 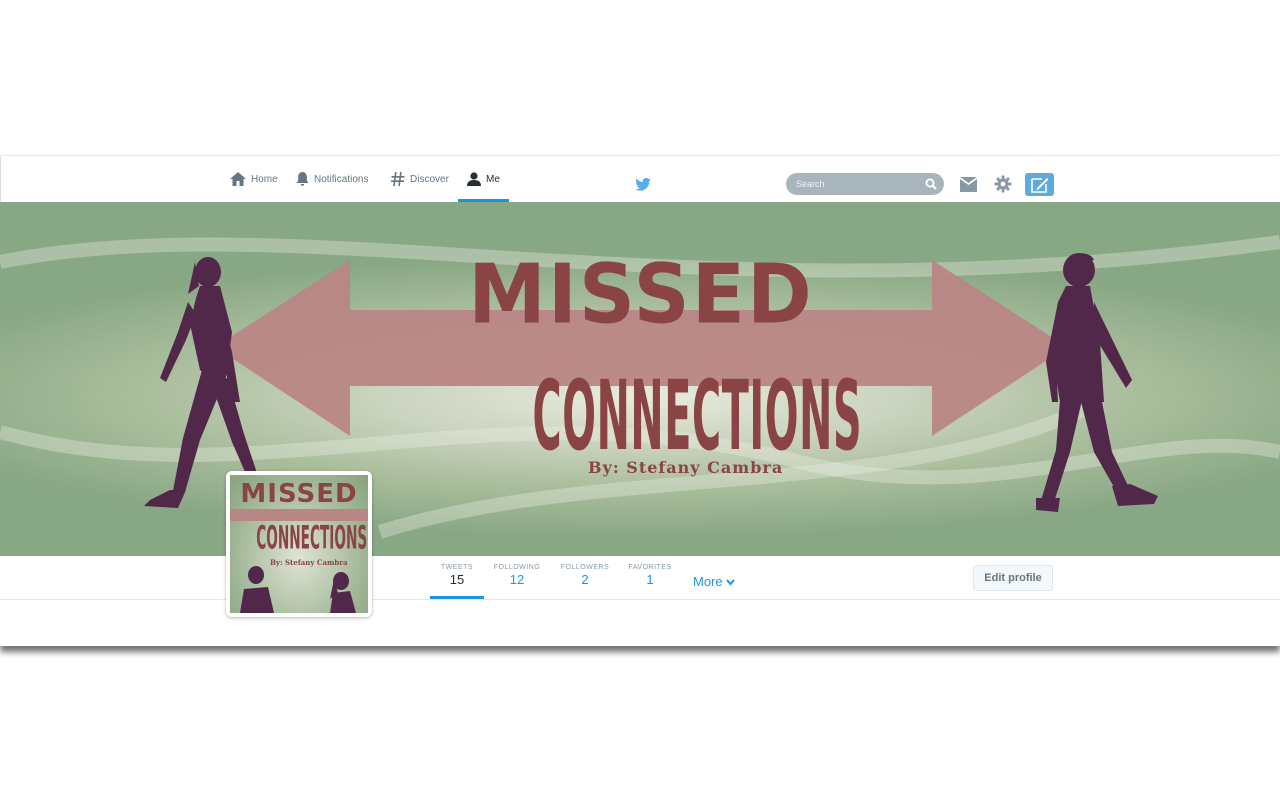 I want to click on edit-profile-button: Edit profile, so click(x=1013, y=578).